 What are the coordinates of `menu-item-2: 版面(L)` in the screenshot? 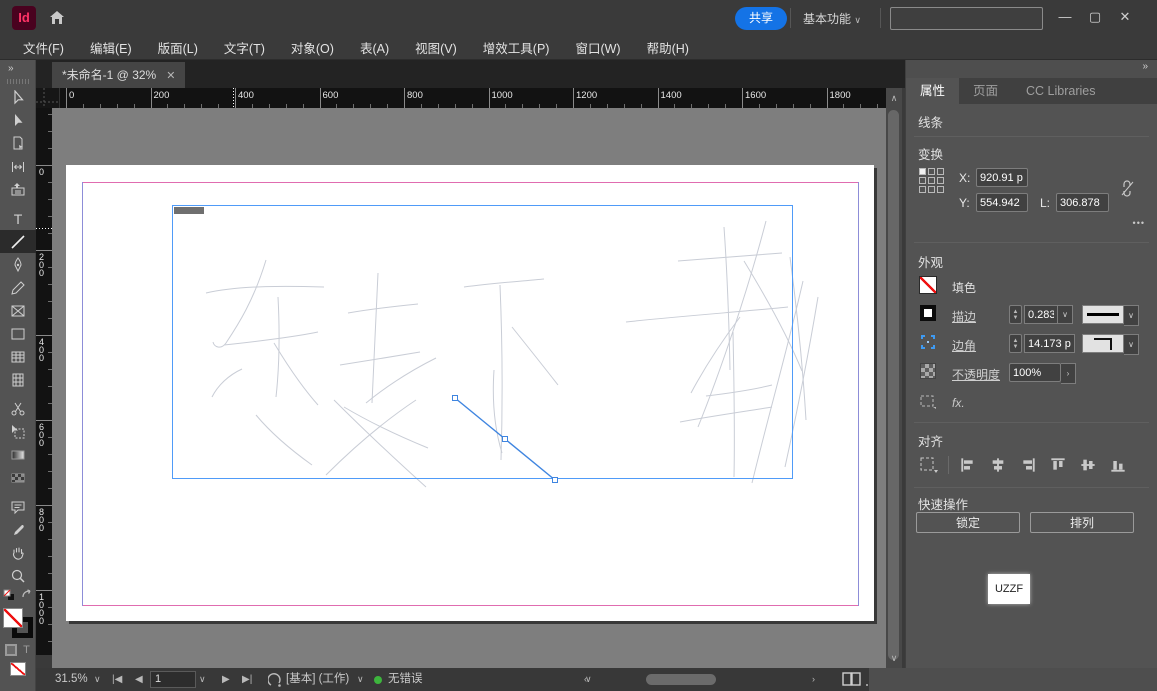 It's located at (178, 47).